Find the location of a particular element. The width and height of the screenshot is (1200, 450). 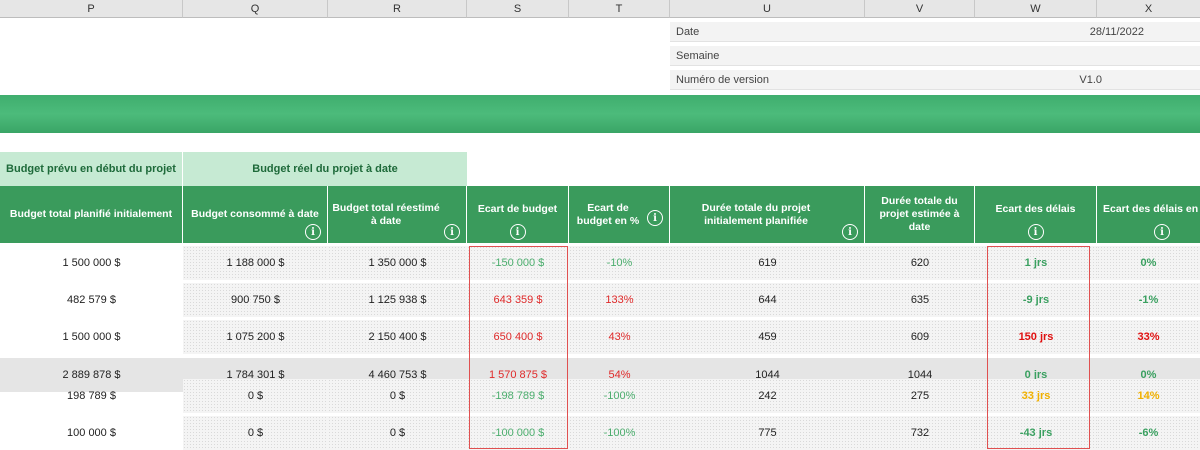

column-header-t: T is located at coordinates (619, 9).